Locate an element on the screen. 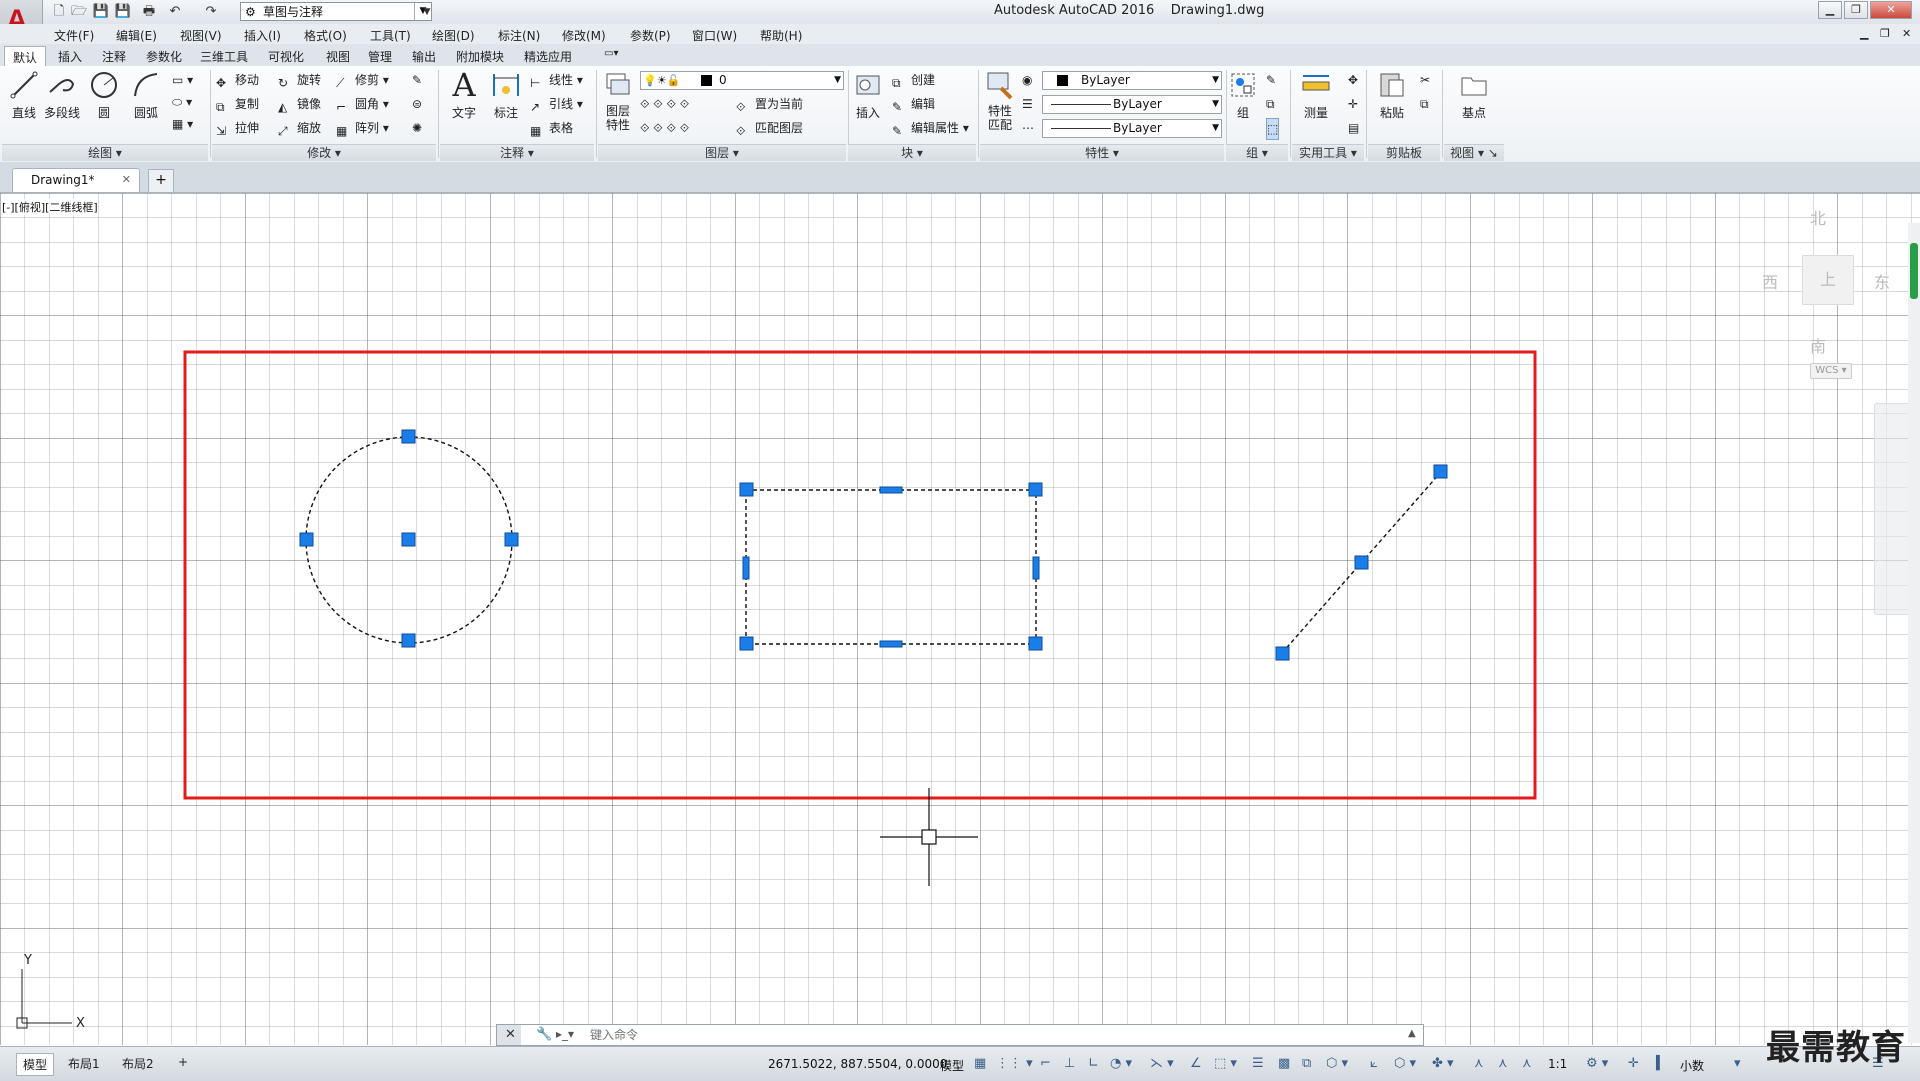 This screenshot has width=1920, height=1081. dynamic-input-icon: ⊥ is located at coordinates (1069, 1063).